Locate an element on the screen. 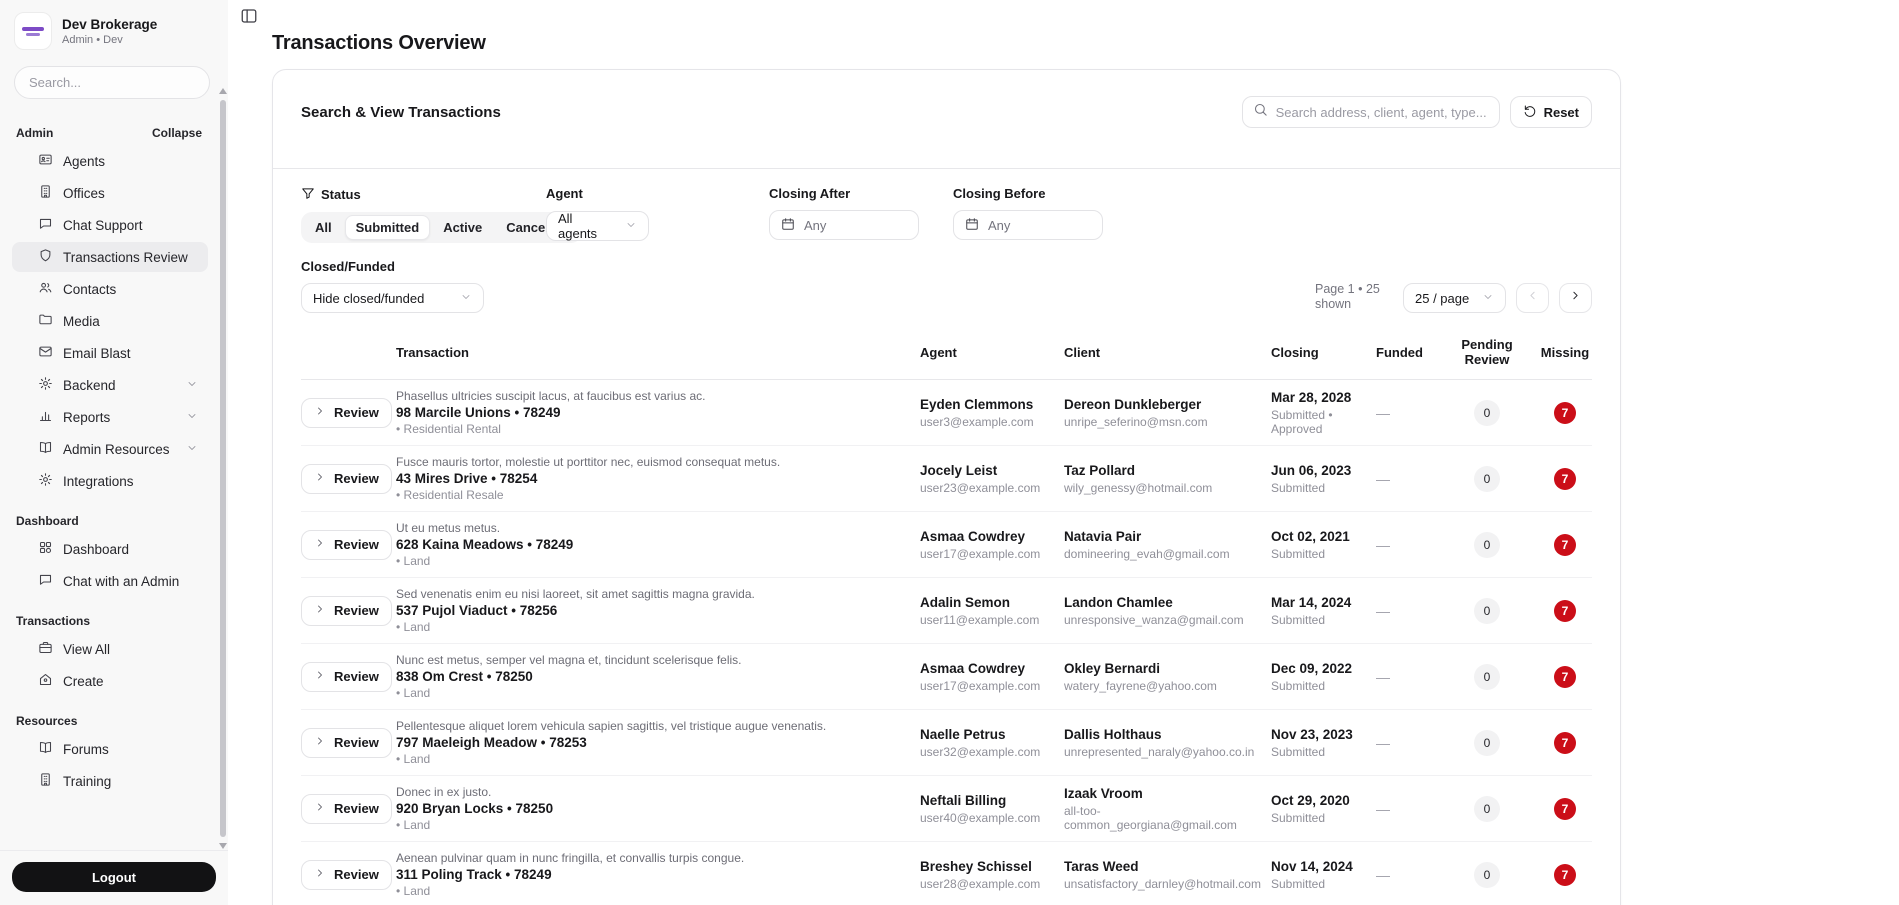 This screenshot has width=1899, height=905. sidebar-item-create: Create is located at coordinates (110, 681).